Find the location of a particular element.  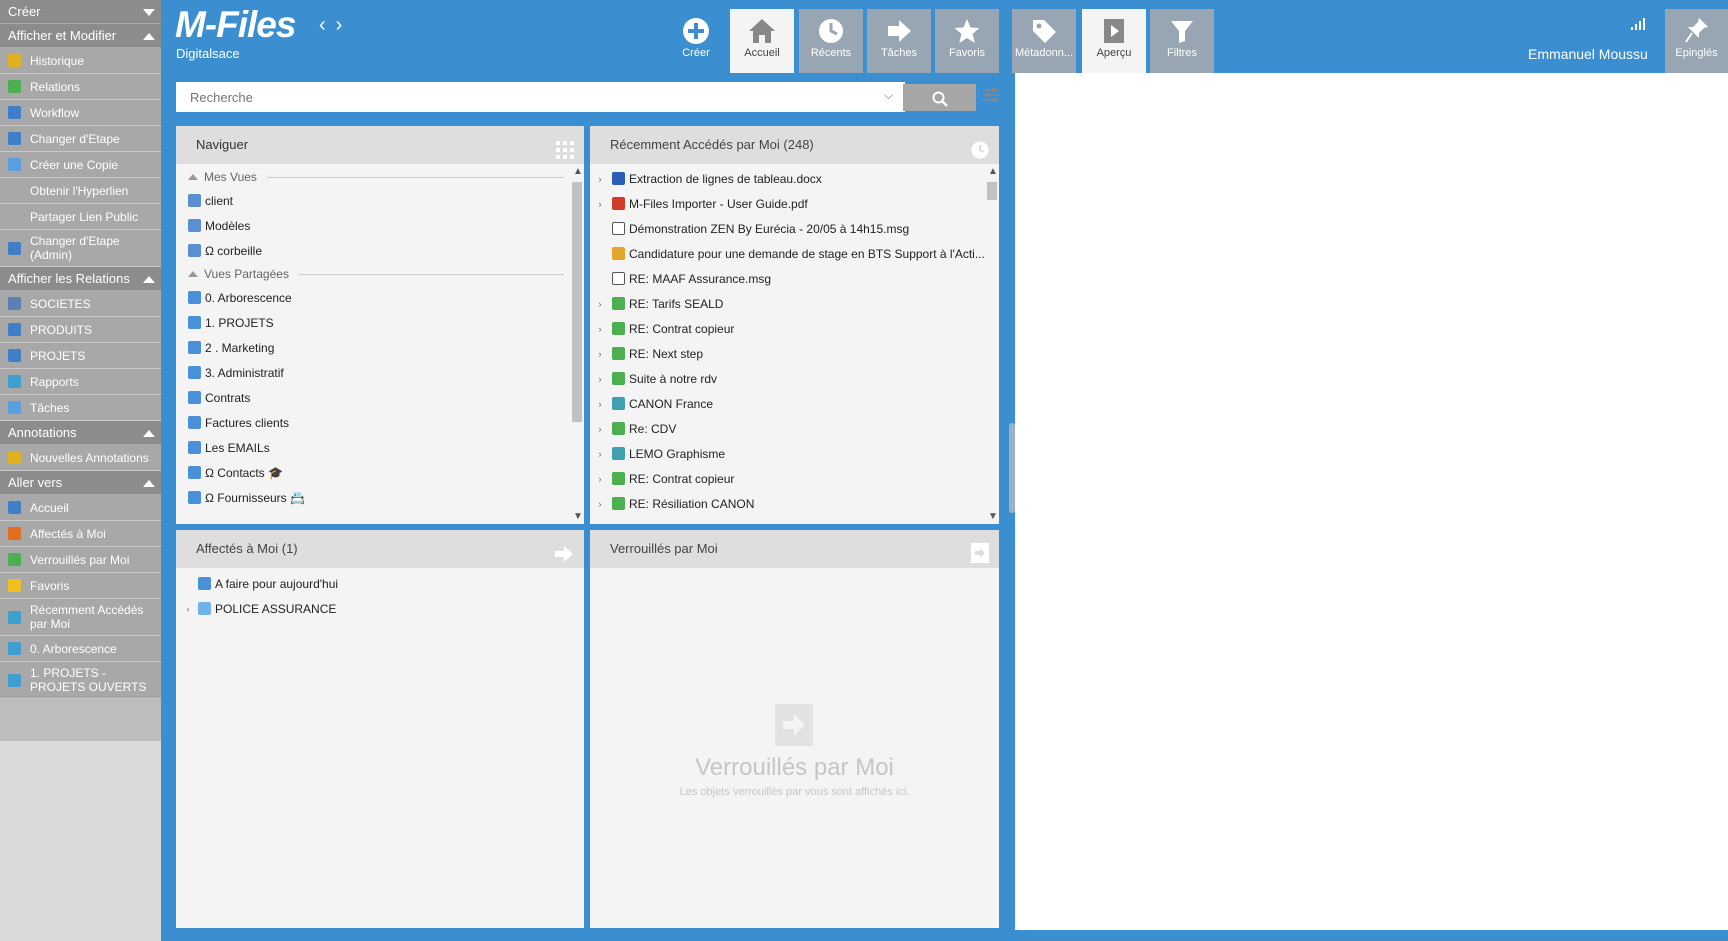

recent-item: › RE: Next step is located at coordinates (794, 353).